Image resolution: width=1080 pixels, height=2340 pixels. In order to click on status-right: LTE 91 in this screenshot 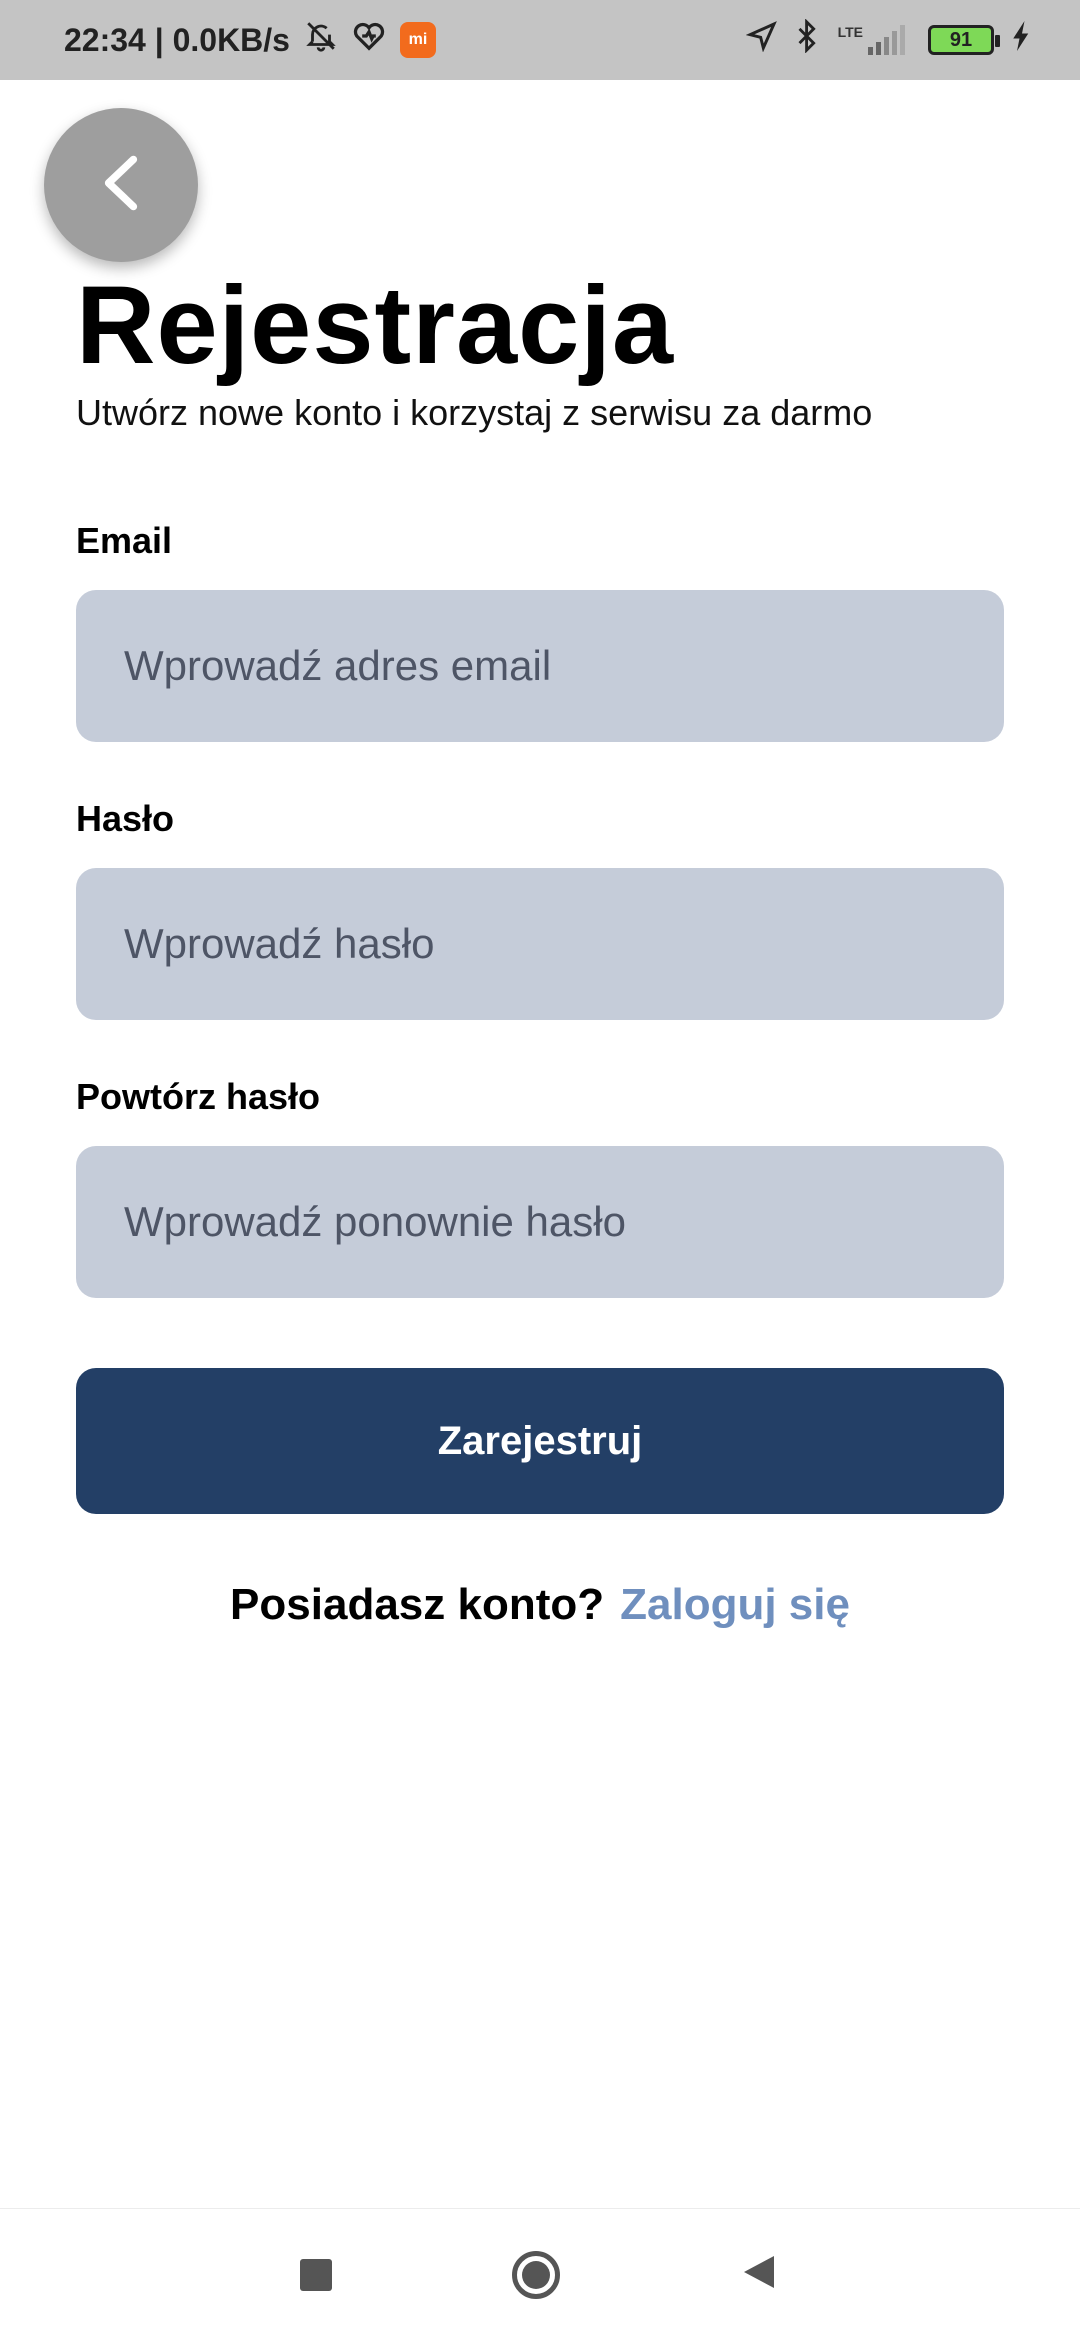, I will do `click(888, 40)`.